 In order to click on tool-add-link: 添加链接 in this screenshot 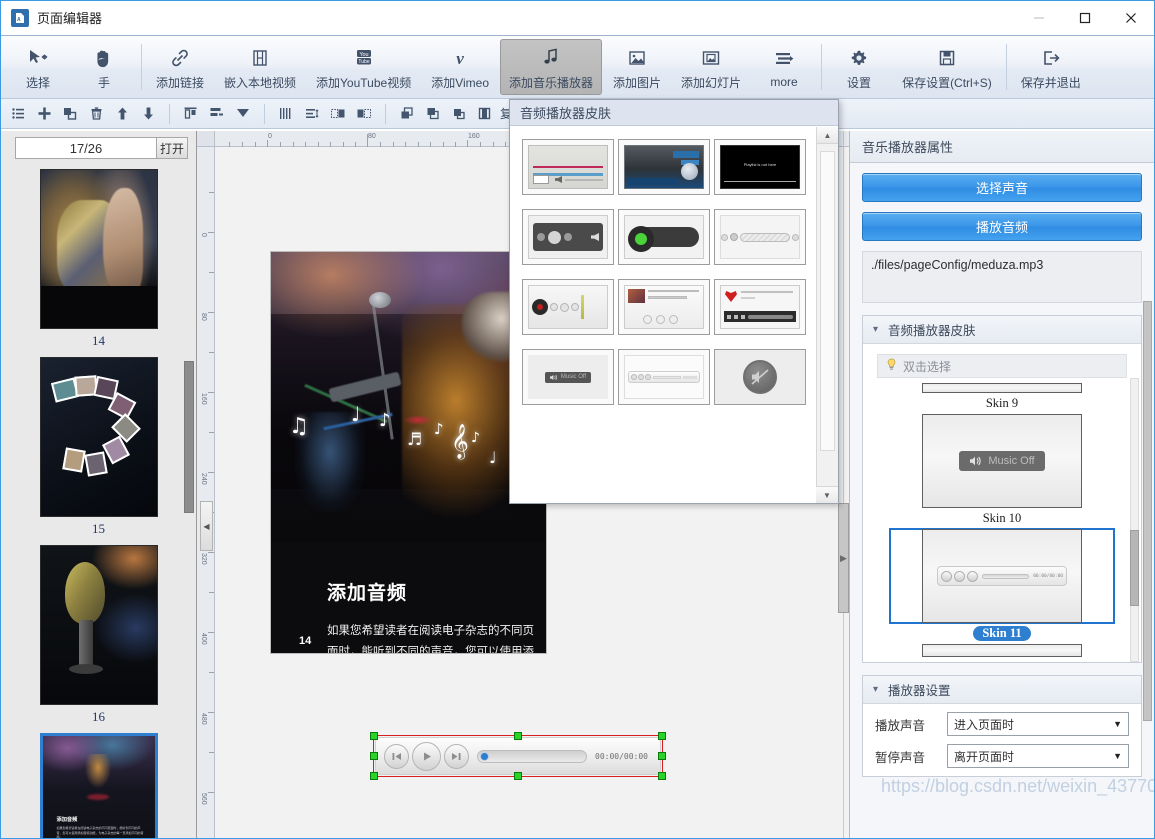, I will do `click(180, 67)`.